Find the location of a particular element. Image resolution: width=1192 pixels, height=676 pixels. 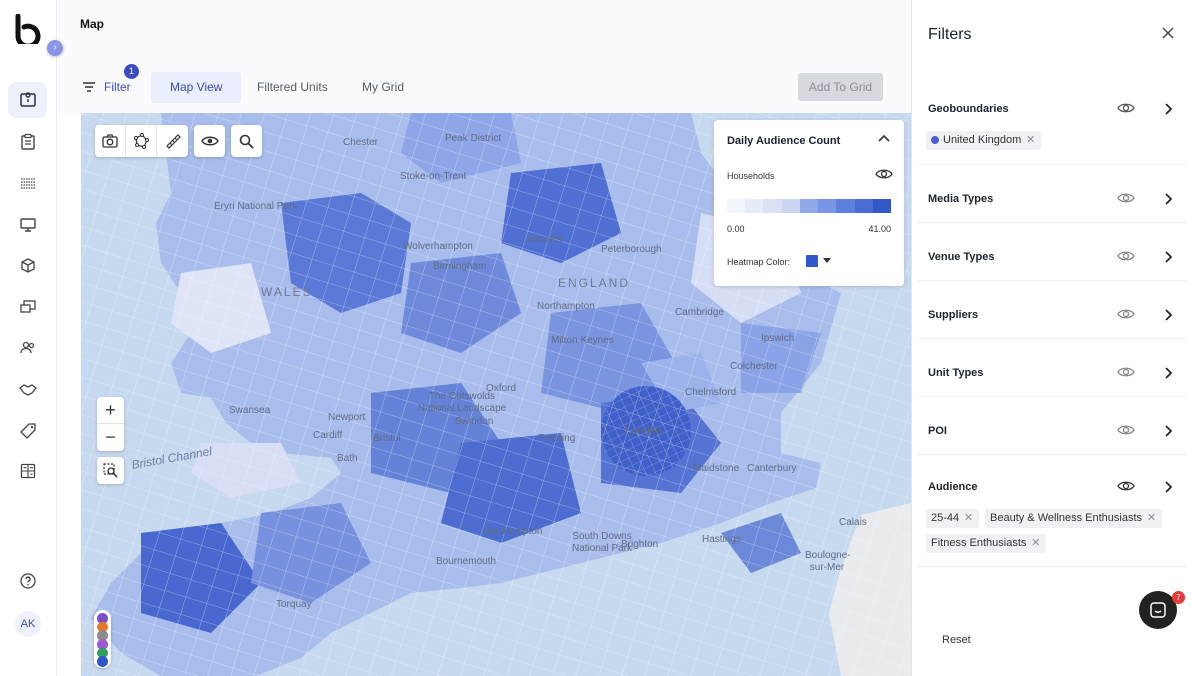

chevron-up-icon is located at coordinates (884, 138).